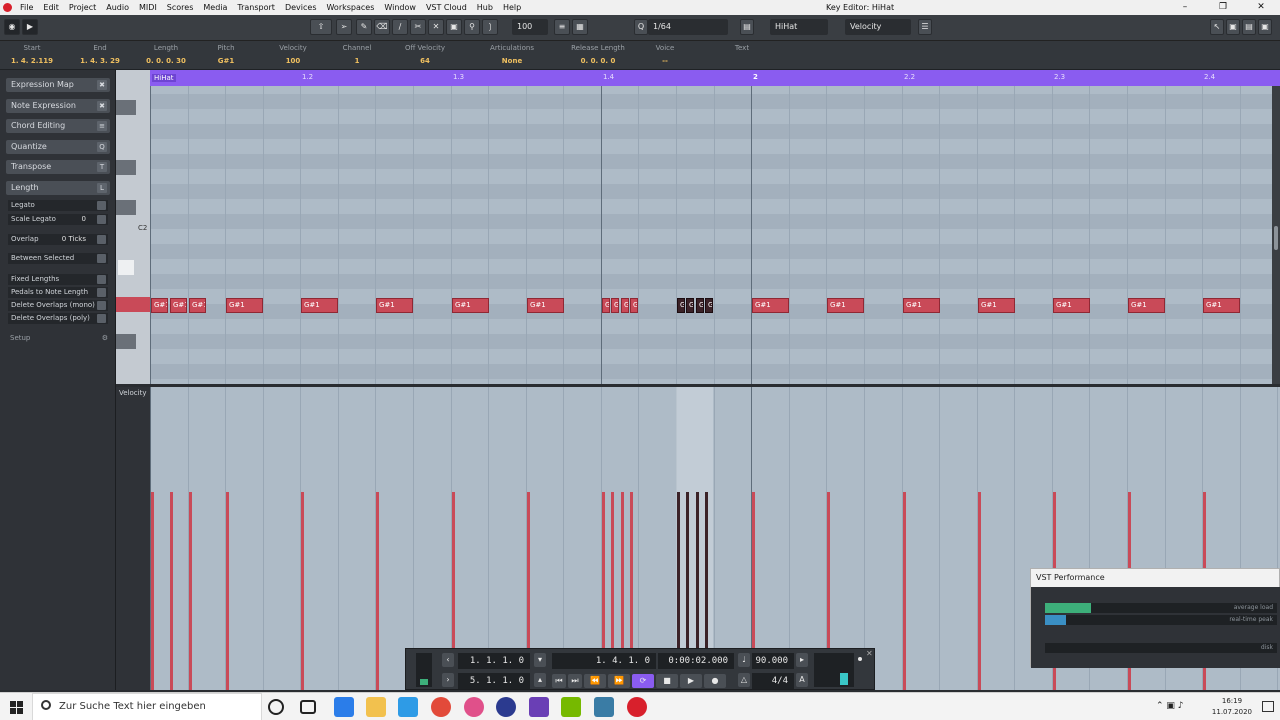  What do you see at coordinates (742, 55) in the screenshot?
I see `info-text: Text` at bounding box center [742, 55].